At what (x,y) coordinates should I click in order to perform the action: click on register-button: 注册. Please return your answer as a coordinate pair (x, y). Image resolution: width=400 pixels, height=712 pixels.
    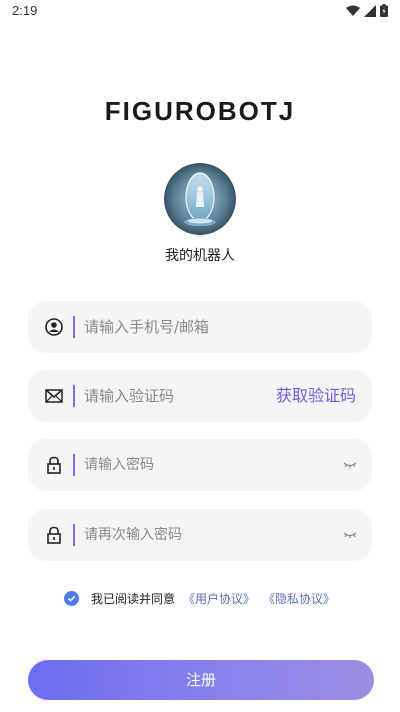
    Looking at the image, I should click on (201, 680).